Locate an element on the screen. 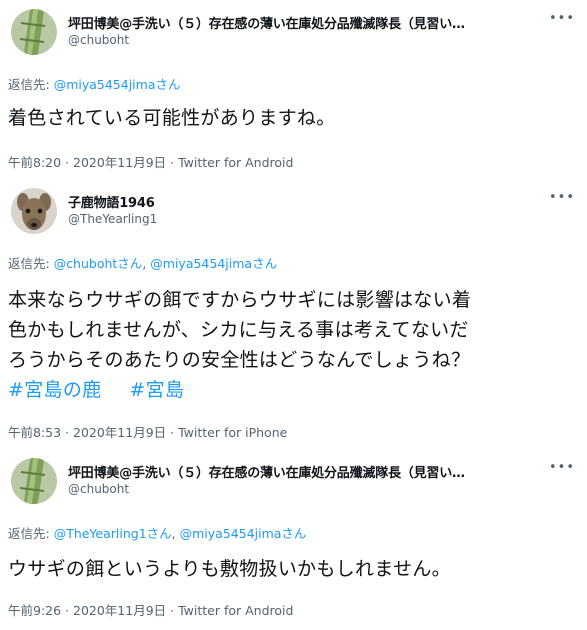  mention-link: @TheYearling1さん is located at coordinates (113, 533).